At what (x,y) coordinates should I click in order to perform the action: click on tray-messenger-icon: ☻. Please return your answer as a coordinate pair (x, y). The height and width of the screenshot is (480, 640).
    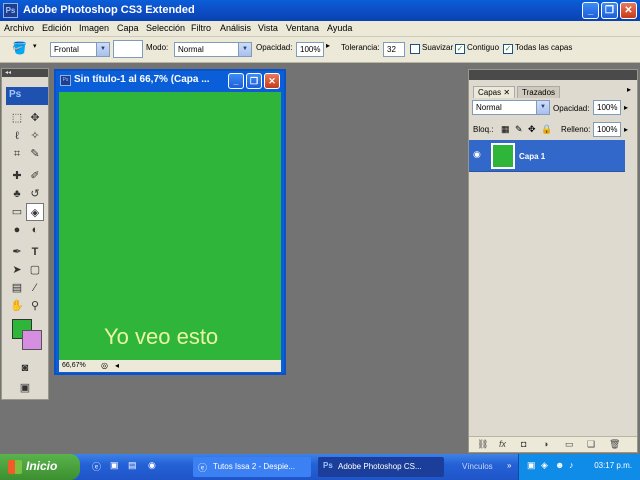
    Looking at the image, I should click on (559, 465).